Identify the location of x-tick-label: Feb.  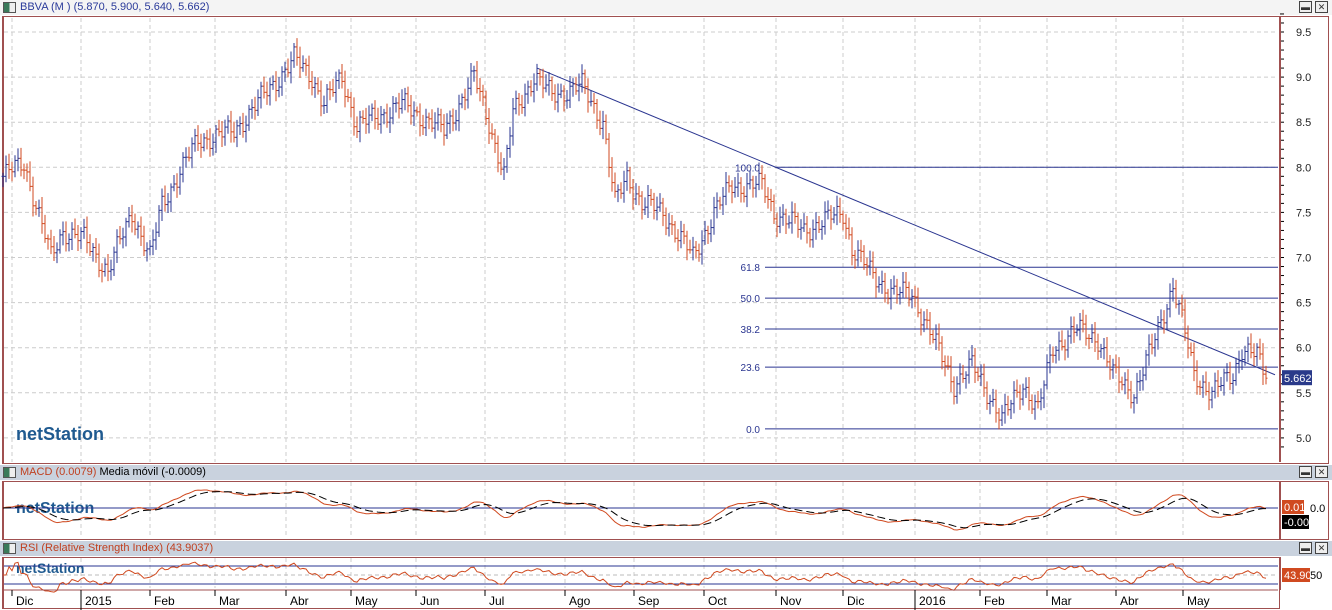
(164, 601).